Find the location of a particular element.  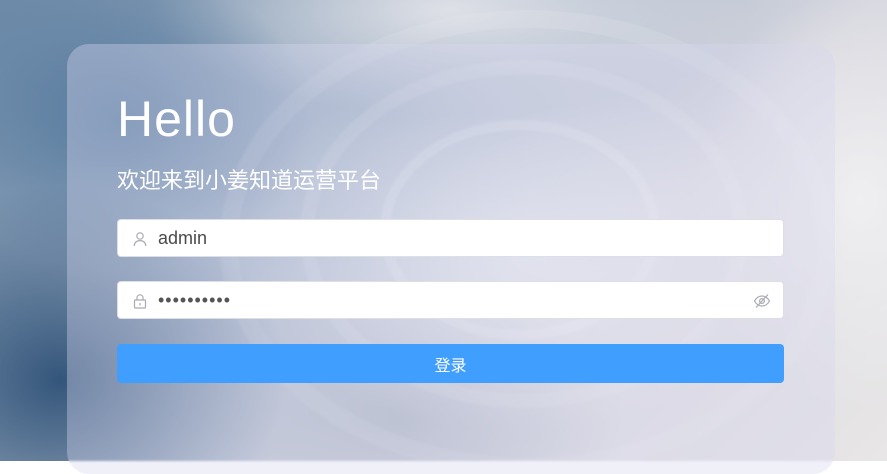

password-field is located at coordinates (450, 300).